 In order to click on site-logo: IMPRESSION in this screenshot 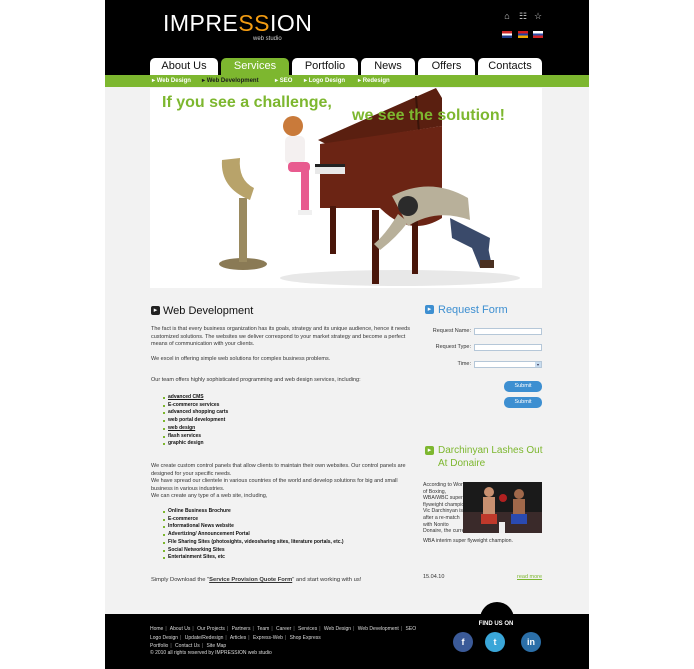, I will do `click(237, 23)`.